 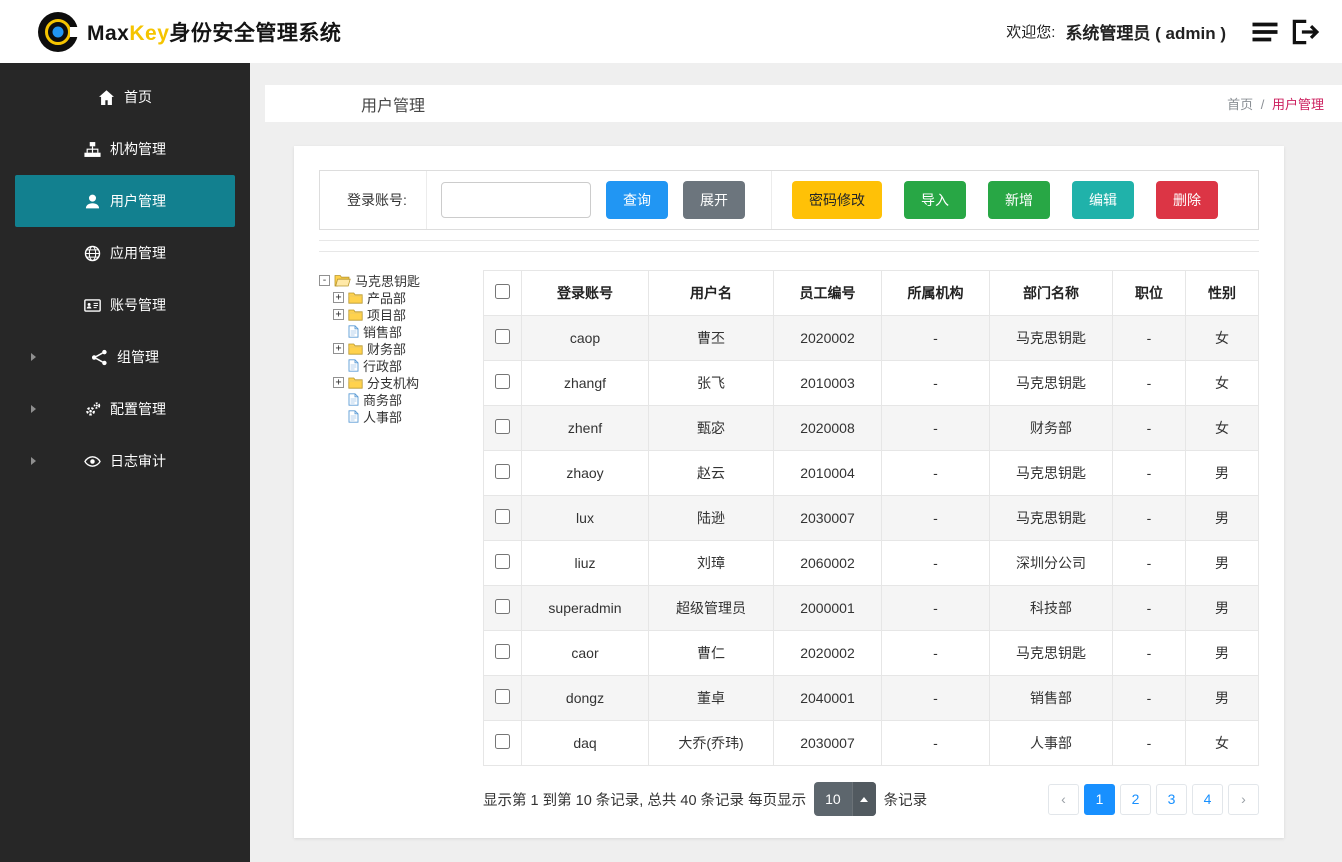 I want to click on collapse-expander-icon: -, so click(x=324, y=280).